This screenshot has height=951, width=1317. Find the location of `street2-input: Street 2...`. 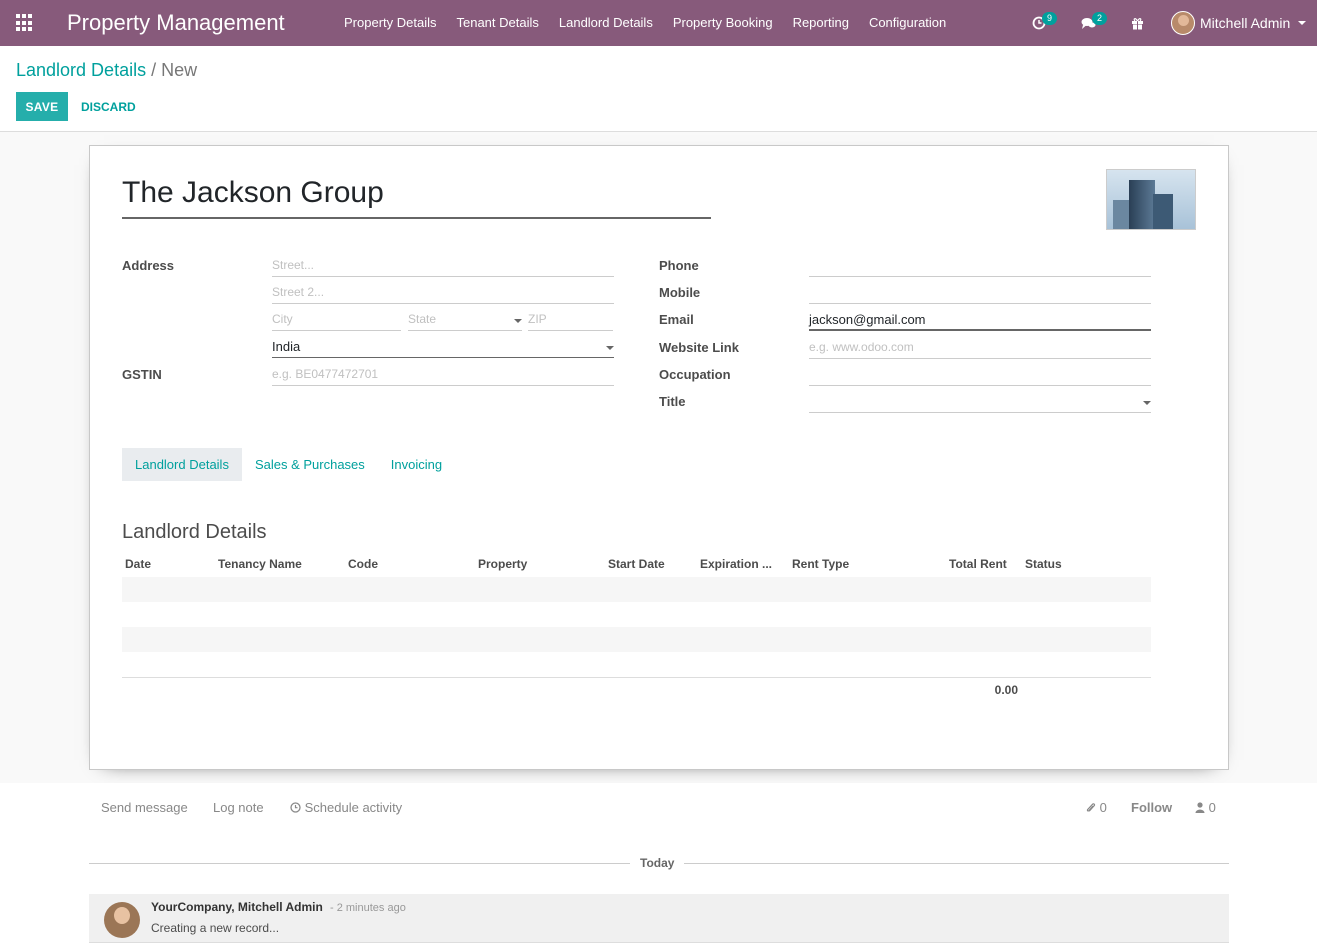

street2-input: Street 2... is located at coordinates (443, 294).